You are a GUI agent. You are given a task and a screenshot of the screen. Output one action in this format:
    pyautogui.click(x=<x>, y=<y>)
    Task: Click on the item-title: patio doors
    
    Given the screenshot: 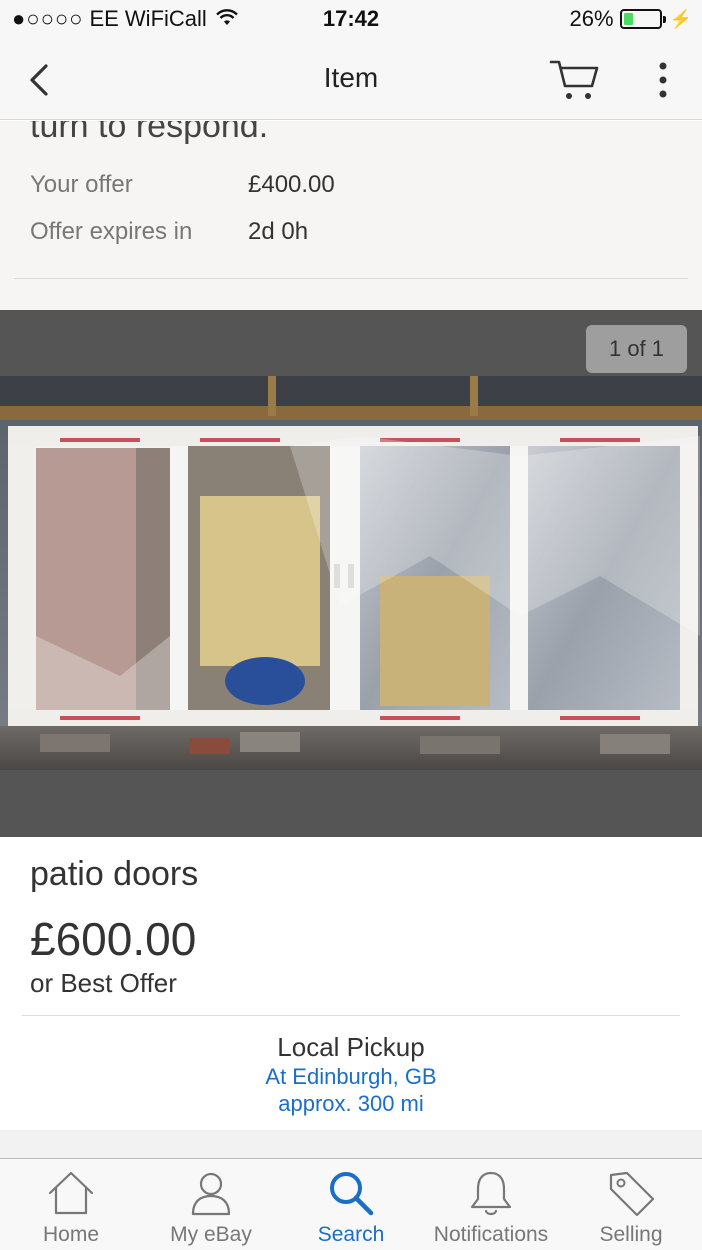 What is the action you would take?
    pyautogui.click(x=114, y=874)
    